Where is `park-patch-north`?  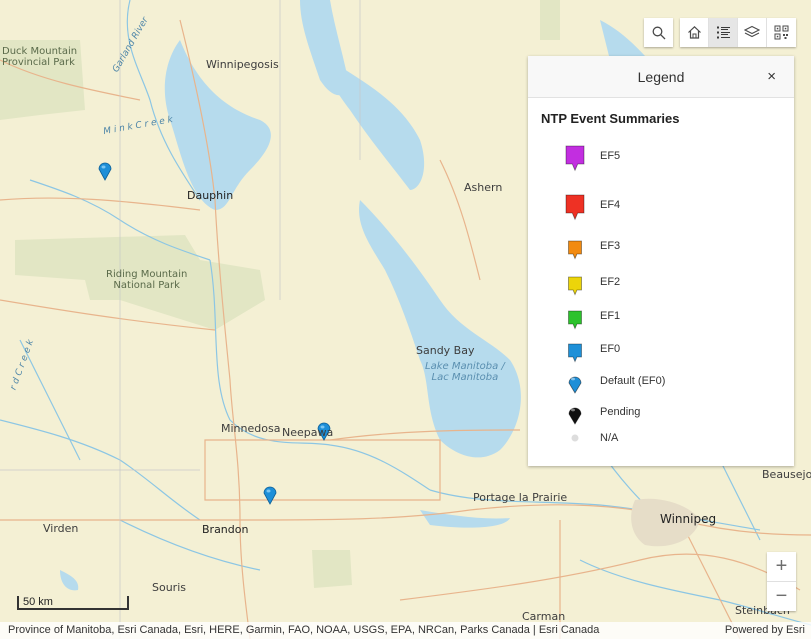 park-patch-north is located at coordinates (550, 20).